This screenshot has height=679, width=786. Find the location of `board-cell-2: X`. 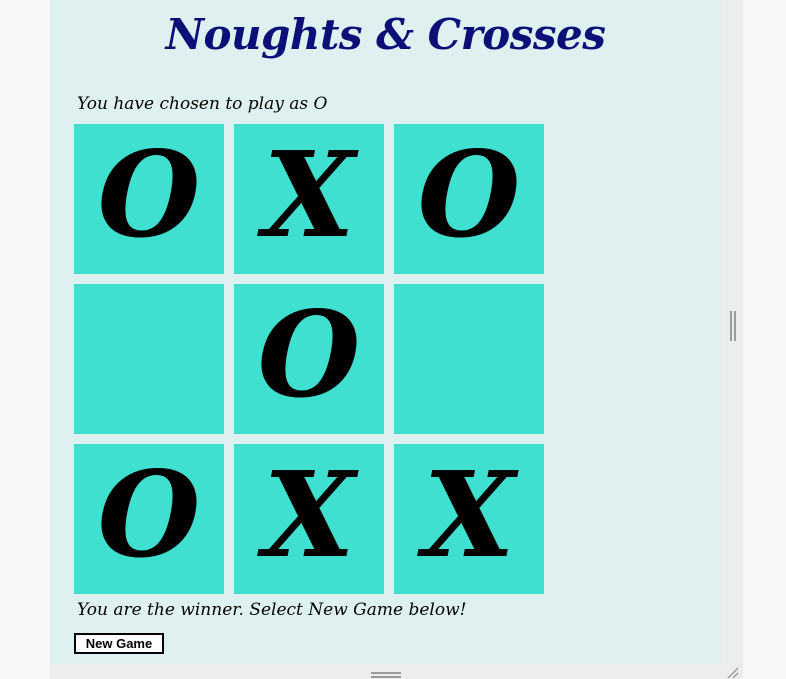

board-cell-2: X is located at coordinates (309, 199).